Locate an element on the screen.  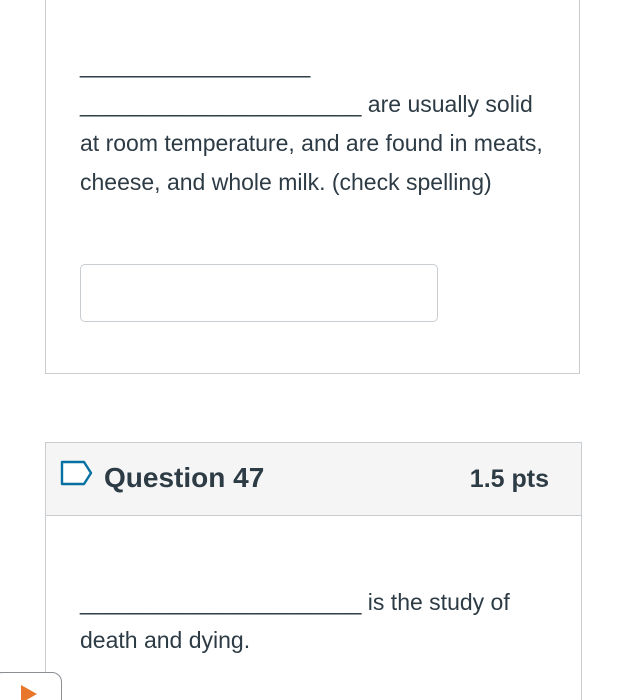
question-header: Question 47 1.5 pts is located at coordinates (313, 479).